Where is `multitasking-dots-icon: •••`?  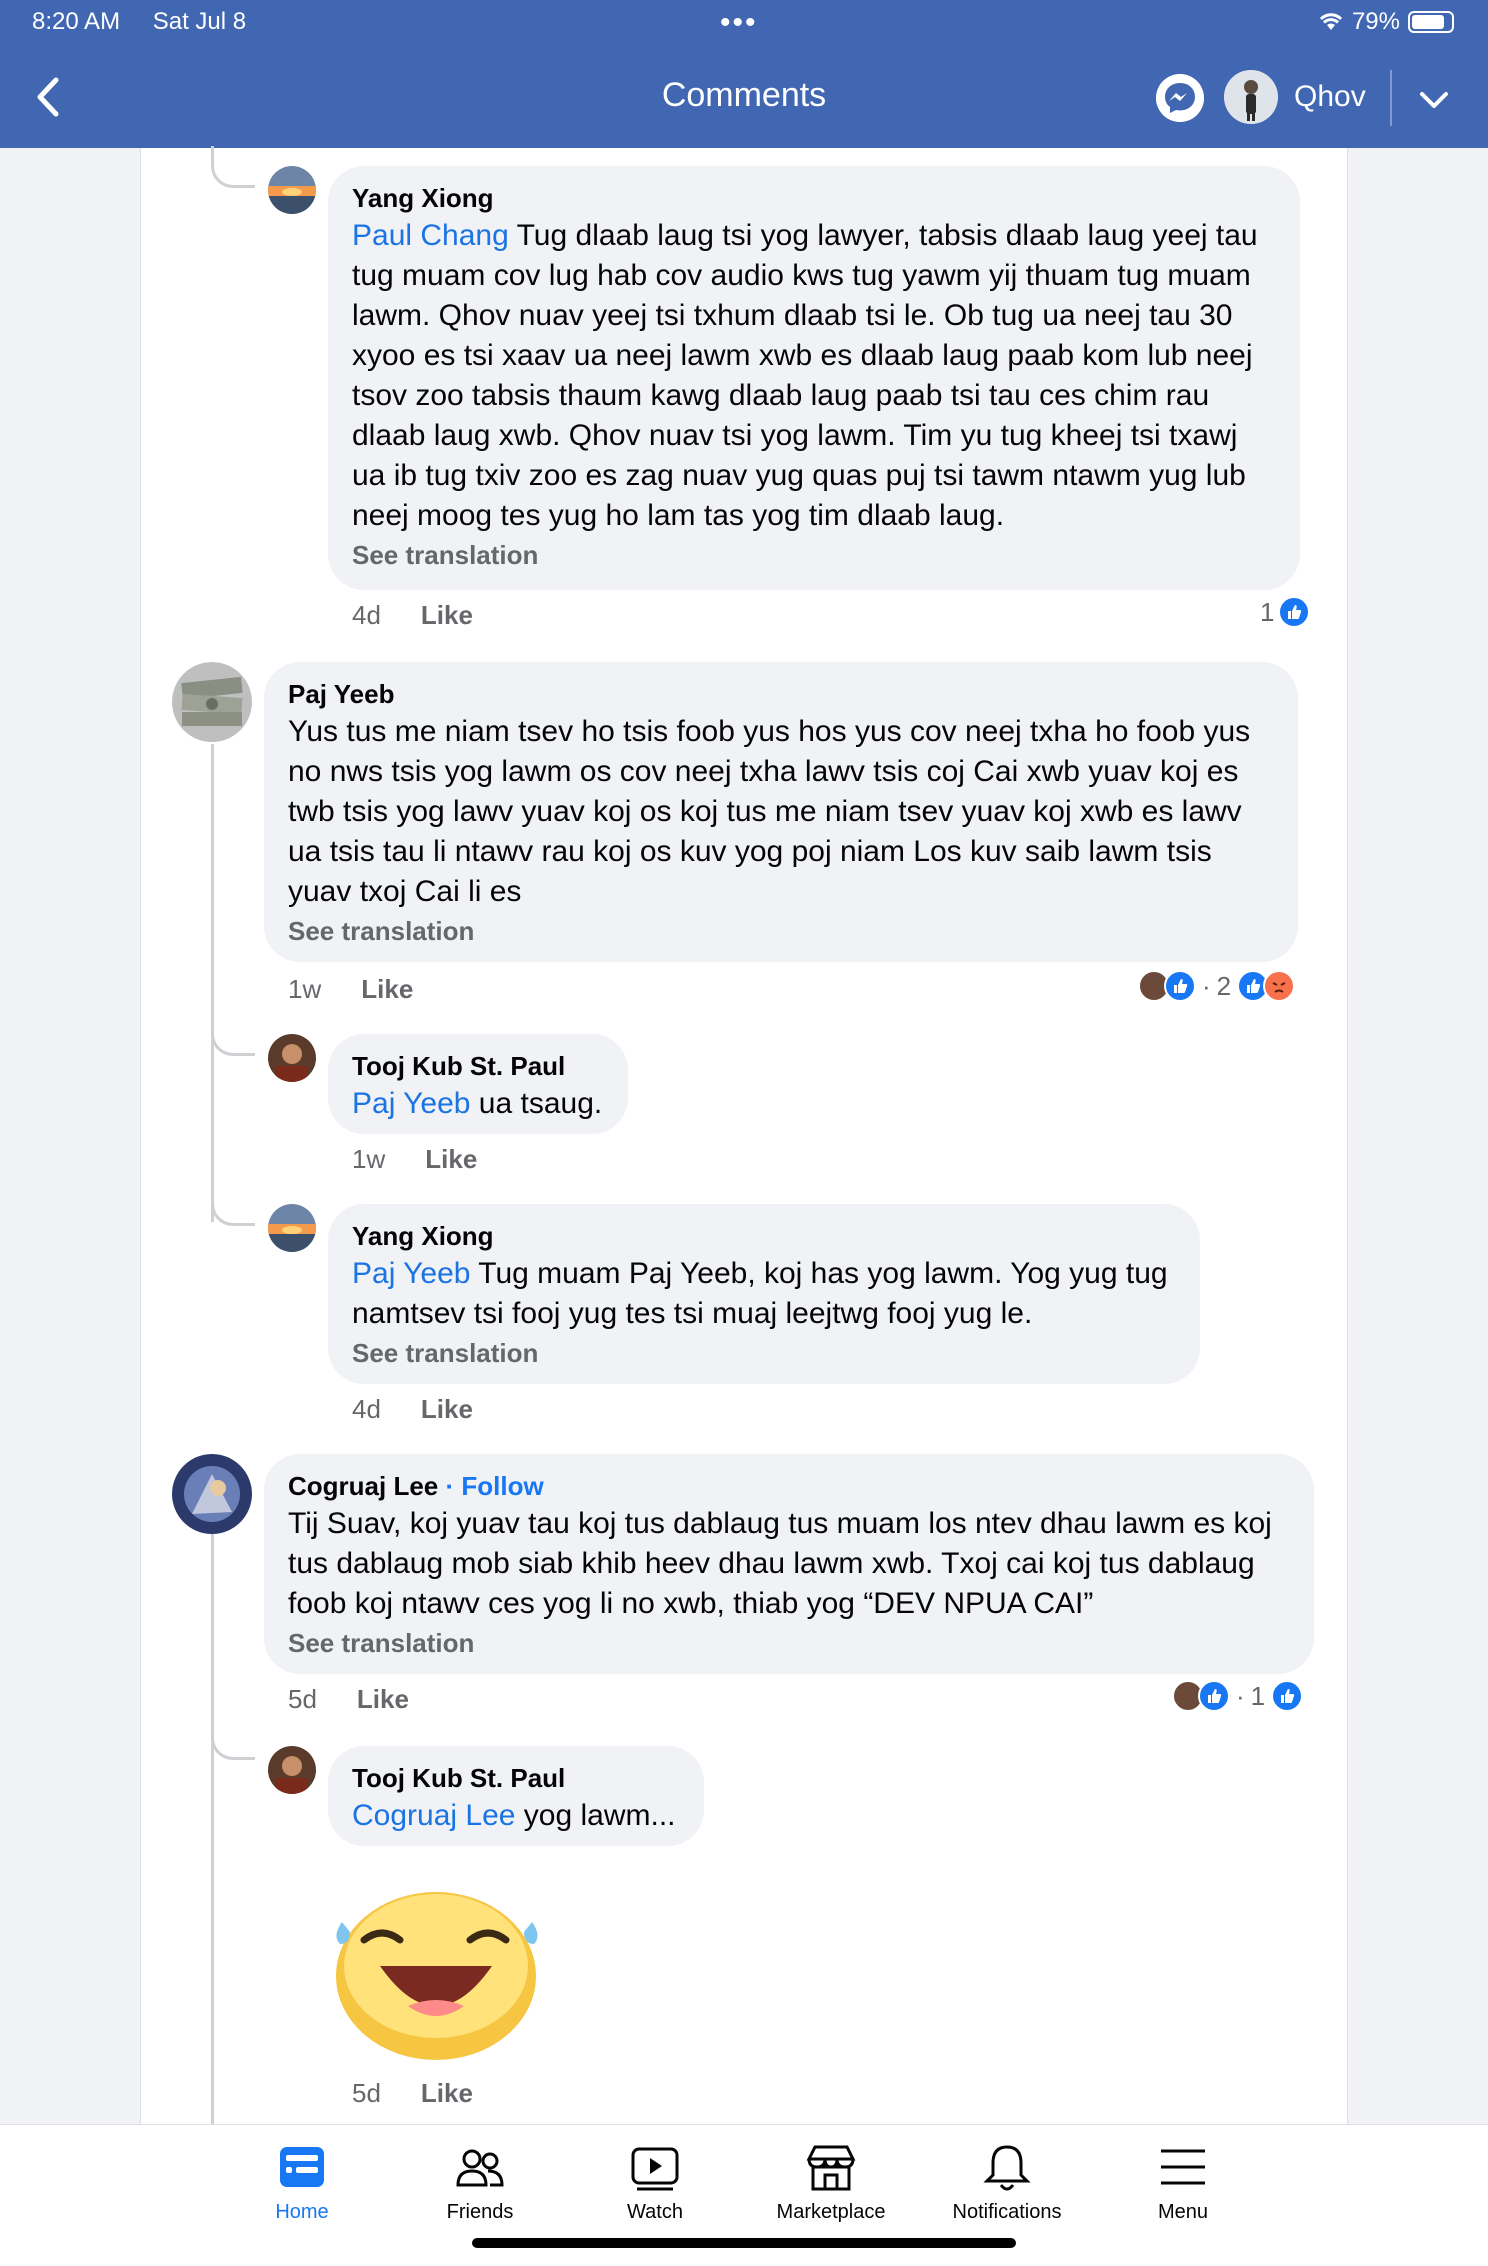
multitasking-dots-icon: ••• is located at coordinates (739, 23).